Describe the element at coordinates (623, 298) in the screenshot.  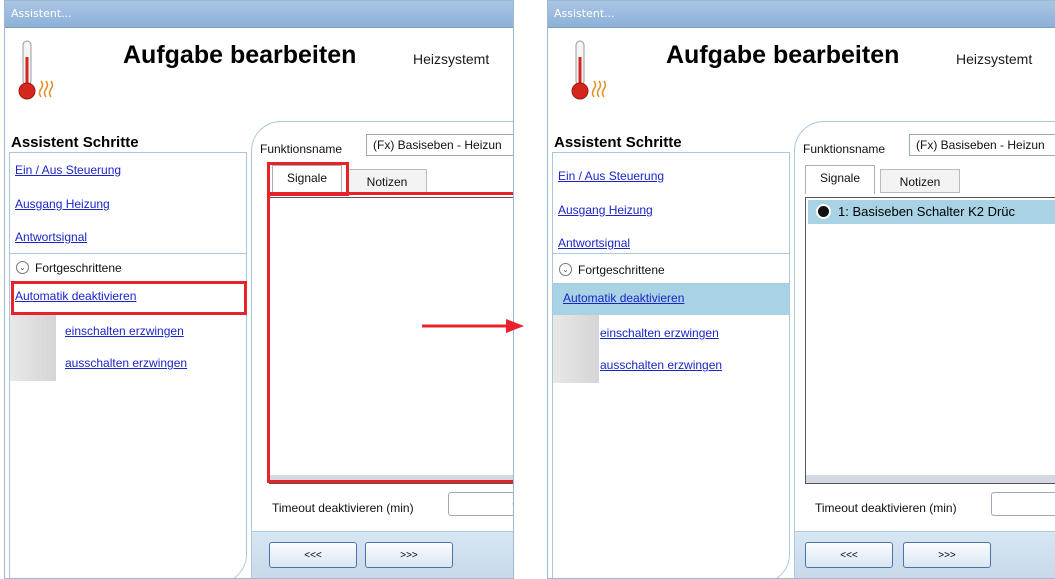
I see `step-link-disable-automatic: Automatik deaktivieren` at that location.